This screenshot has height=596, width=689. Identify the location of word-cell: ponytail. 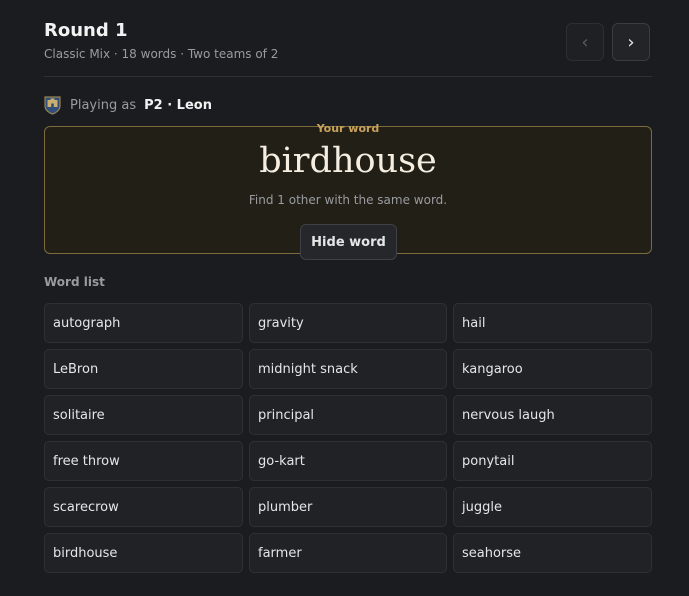
(552, 461).